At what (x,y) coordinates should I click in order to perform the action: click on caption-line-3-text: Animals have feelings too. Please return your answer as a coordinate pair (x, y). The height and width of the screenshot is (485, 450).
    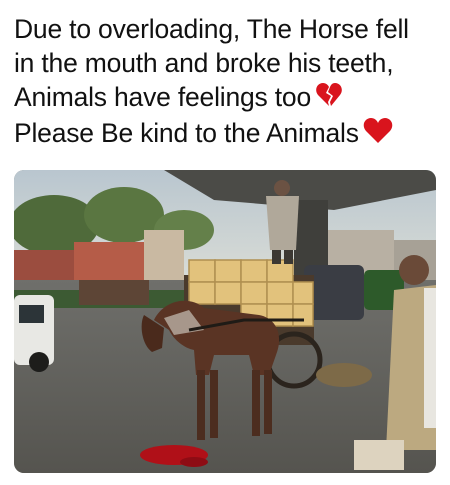
    Looking at the image, I should click on (162, 97).